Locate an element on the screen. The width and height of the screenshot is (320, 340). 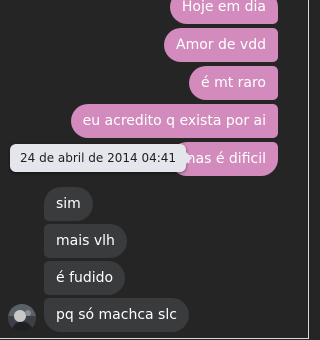
timestamp-tooltip: 24 de abril de 2014 04:41 is located at coordinates (101, 158).